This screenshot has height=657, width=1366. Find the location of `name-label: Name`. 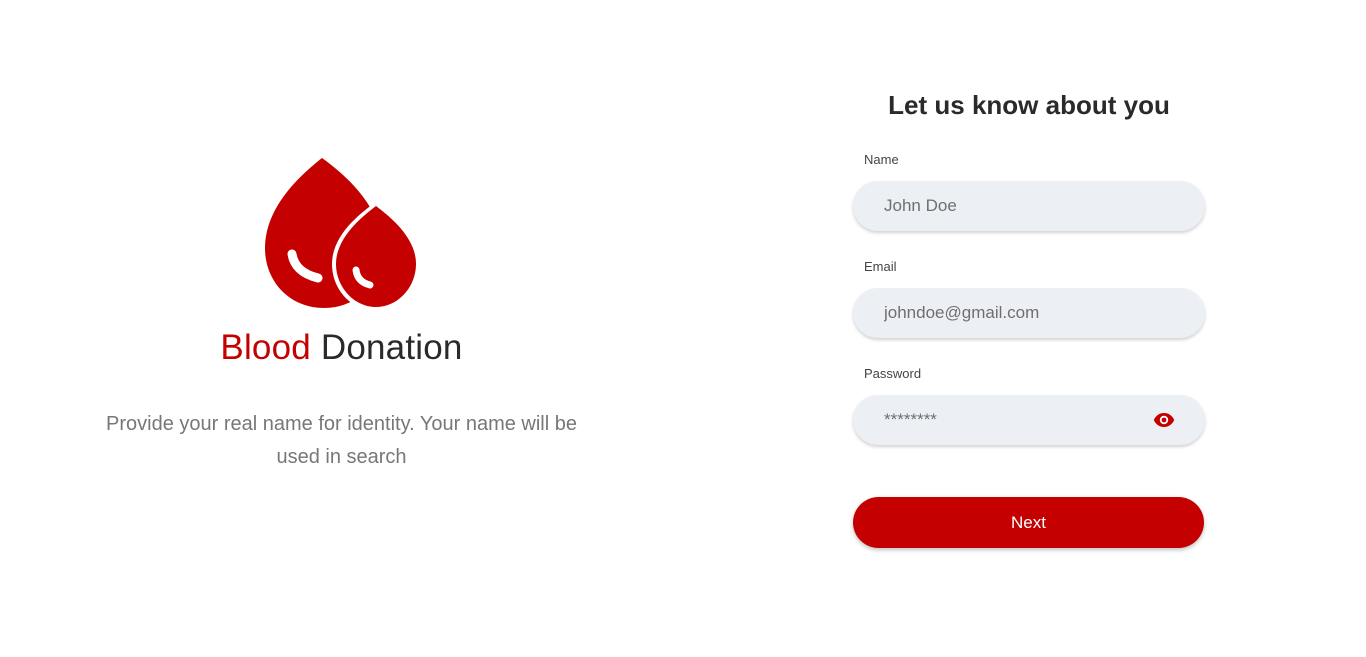

name-label: Name is located at coordinates (881, 159).